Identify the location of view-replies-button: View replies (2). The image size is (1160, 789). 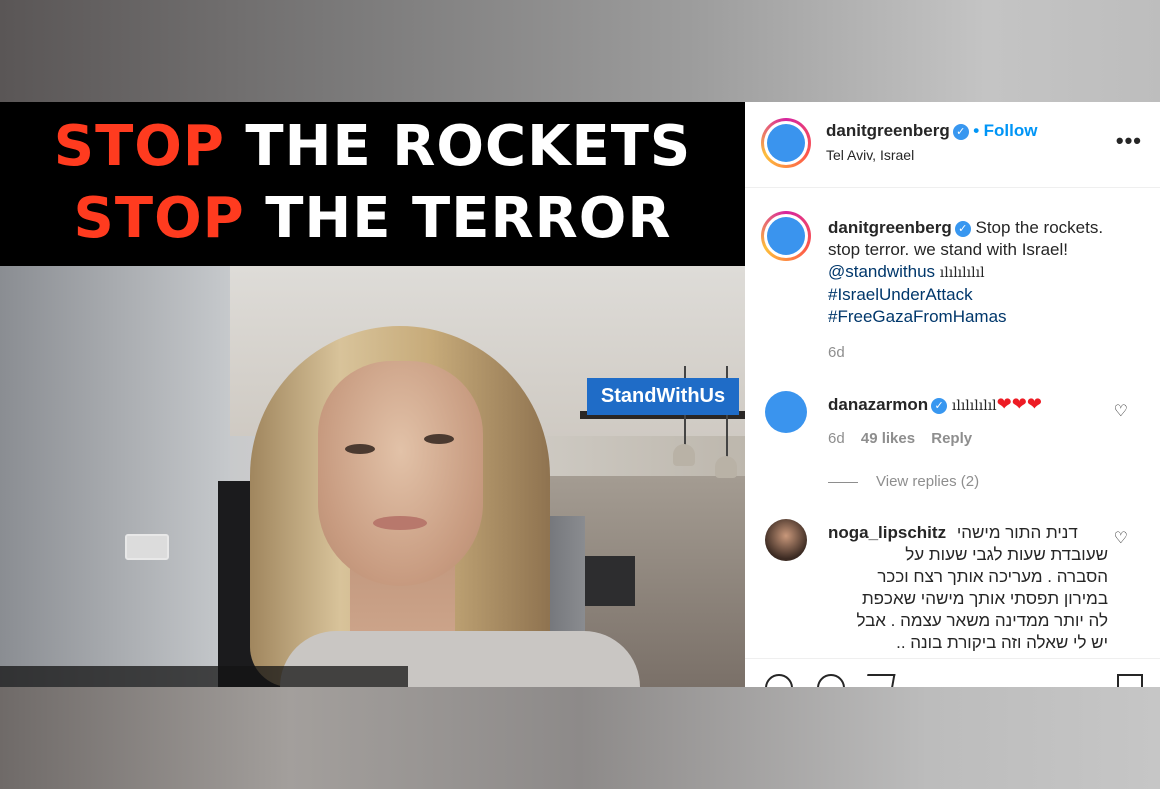
(903, 481).